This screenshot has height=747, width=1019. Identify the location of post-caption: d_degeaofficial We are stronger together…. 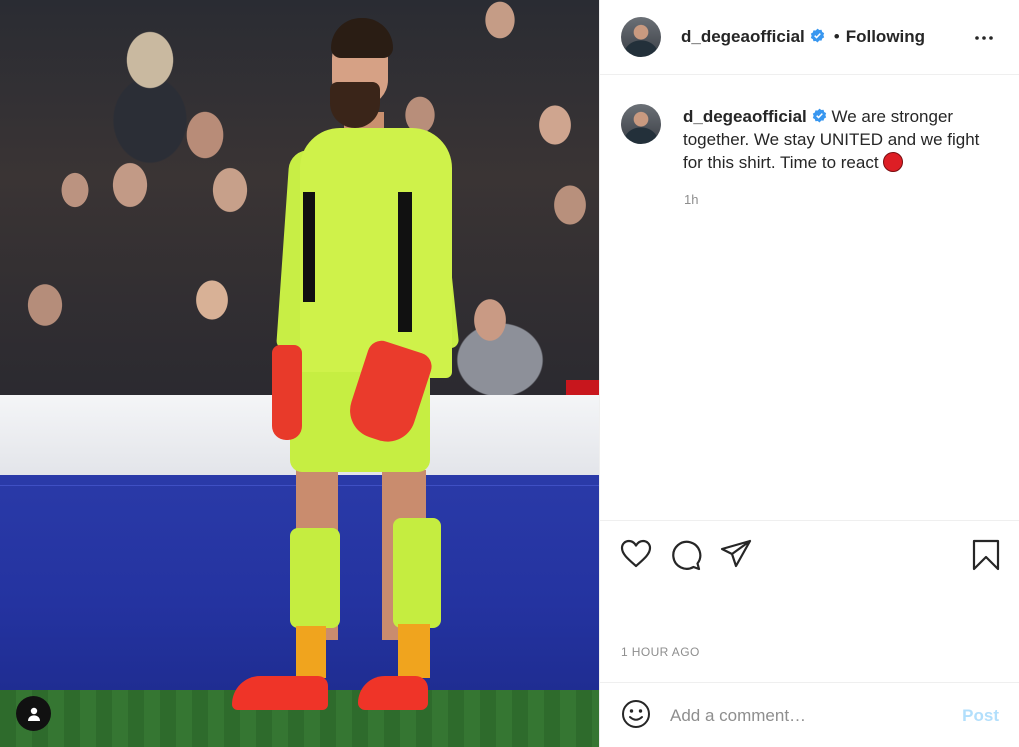
(838, 139).